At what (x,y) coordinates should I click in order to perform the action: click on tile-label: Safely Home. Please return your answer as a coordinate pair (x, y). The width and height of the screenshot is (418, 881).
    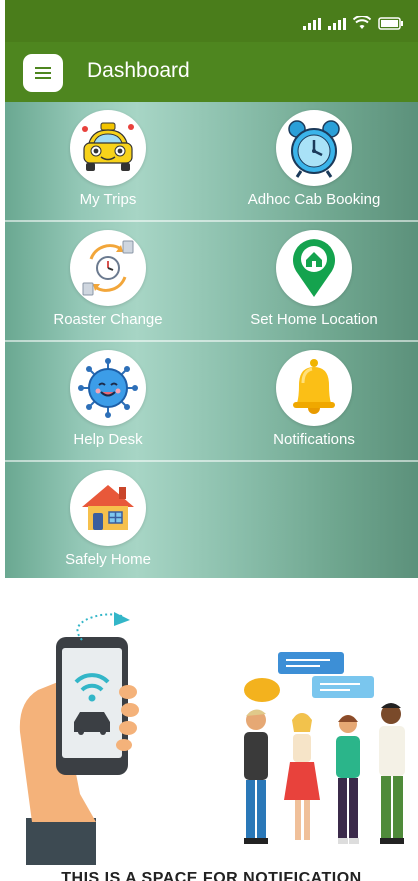
    Looking at the image, I should click on (108, 559).